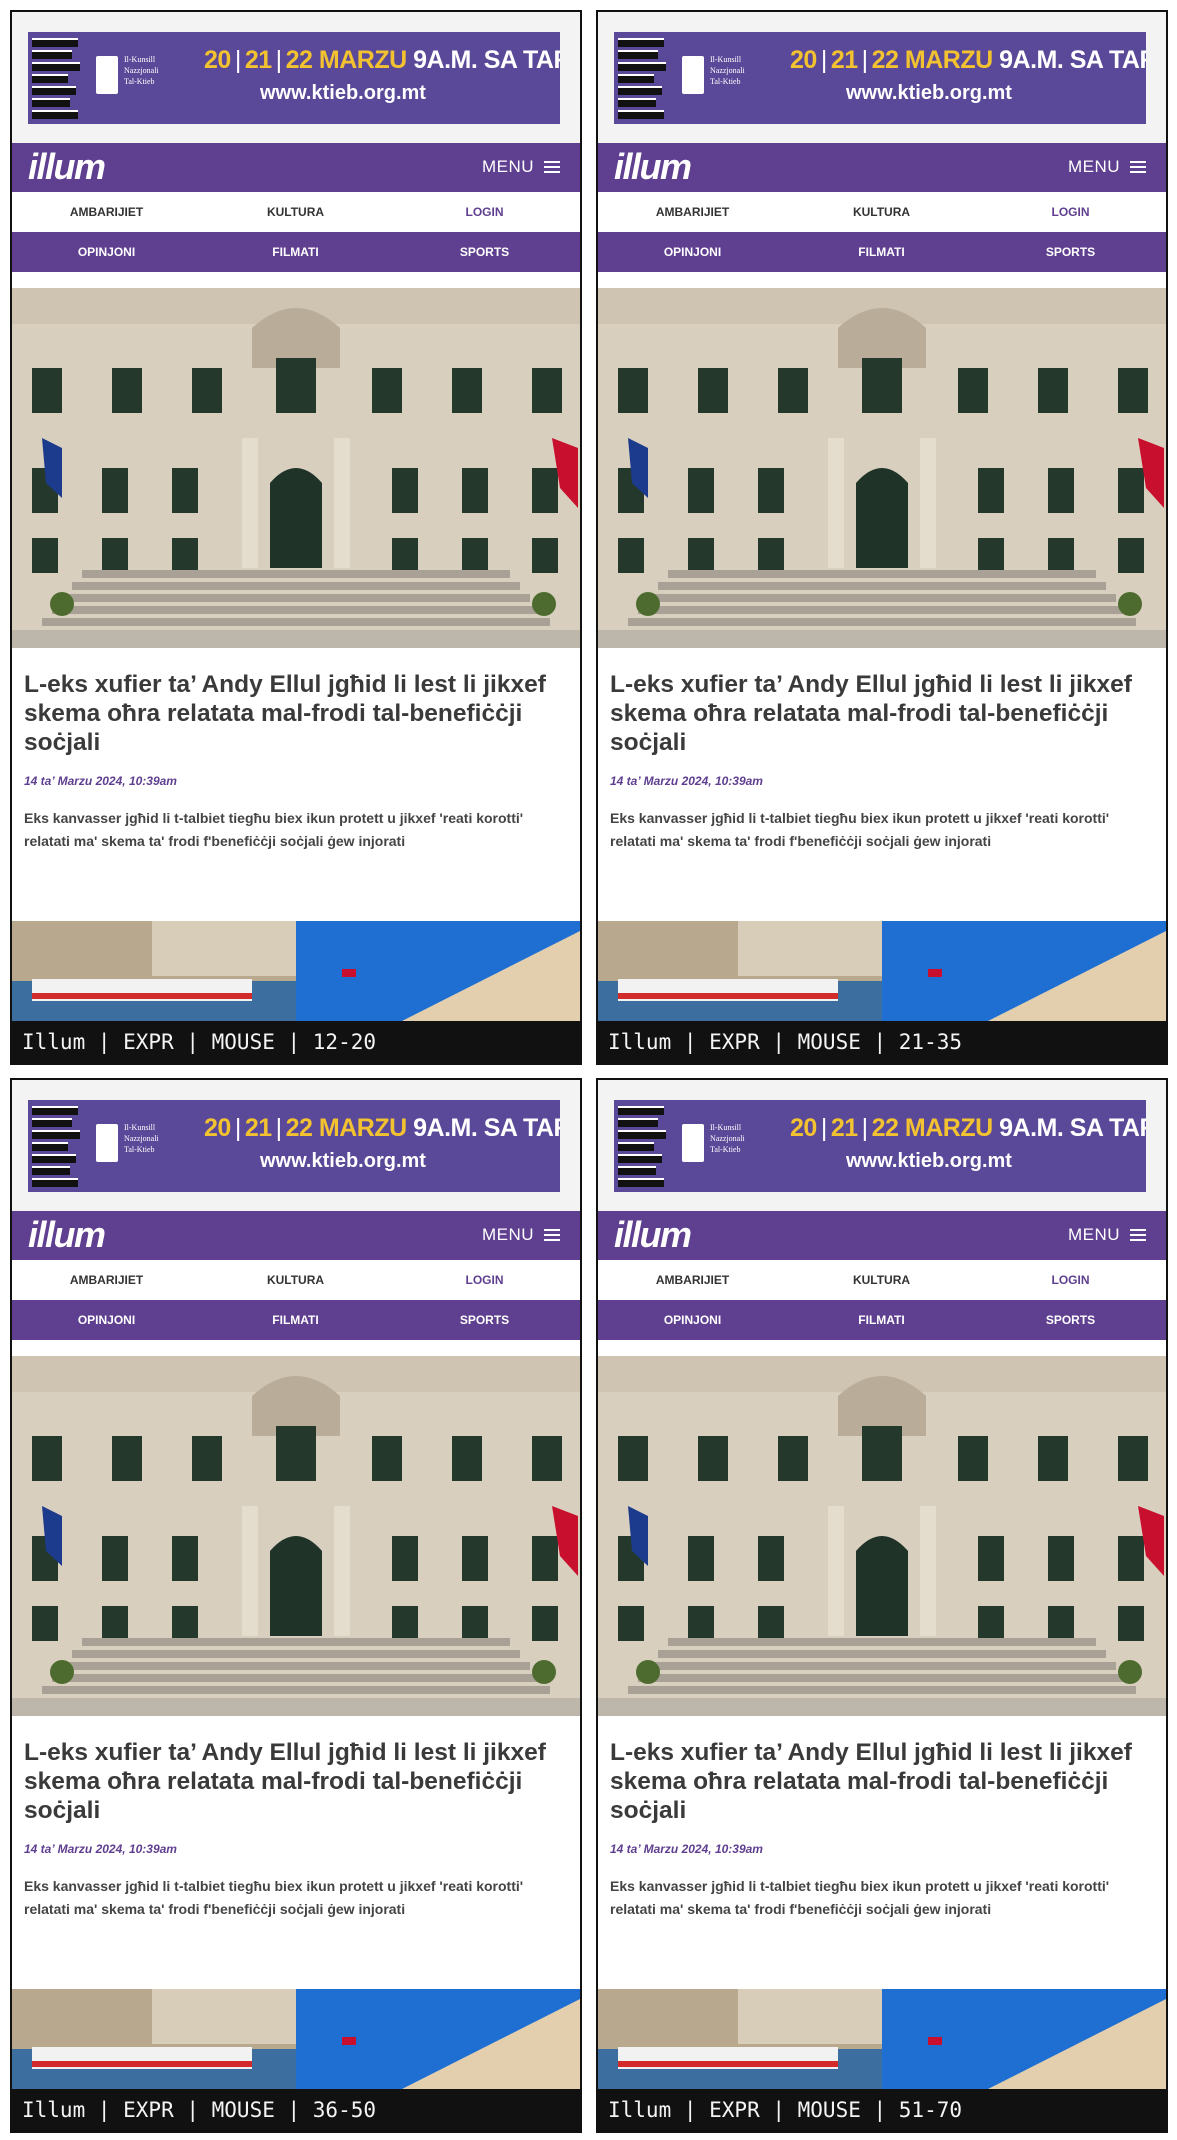 Image resolution: width=1177 pixels, height=2140 pixels. Describe the element at coordinates (844, 60) in the screenshot. I see `ad-day: 21` at that location.